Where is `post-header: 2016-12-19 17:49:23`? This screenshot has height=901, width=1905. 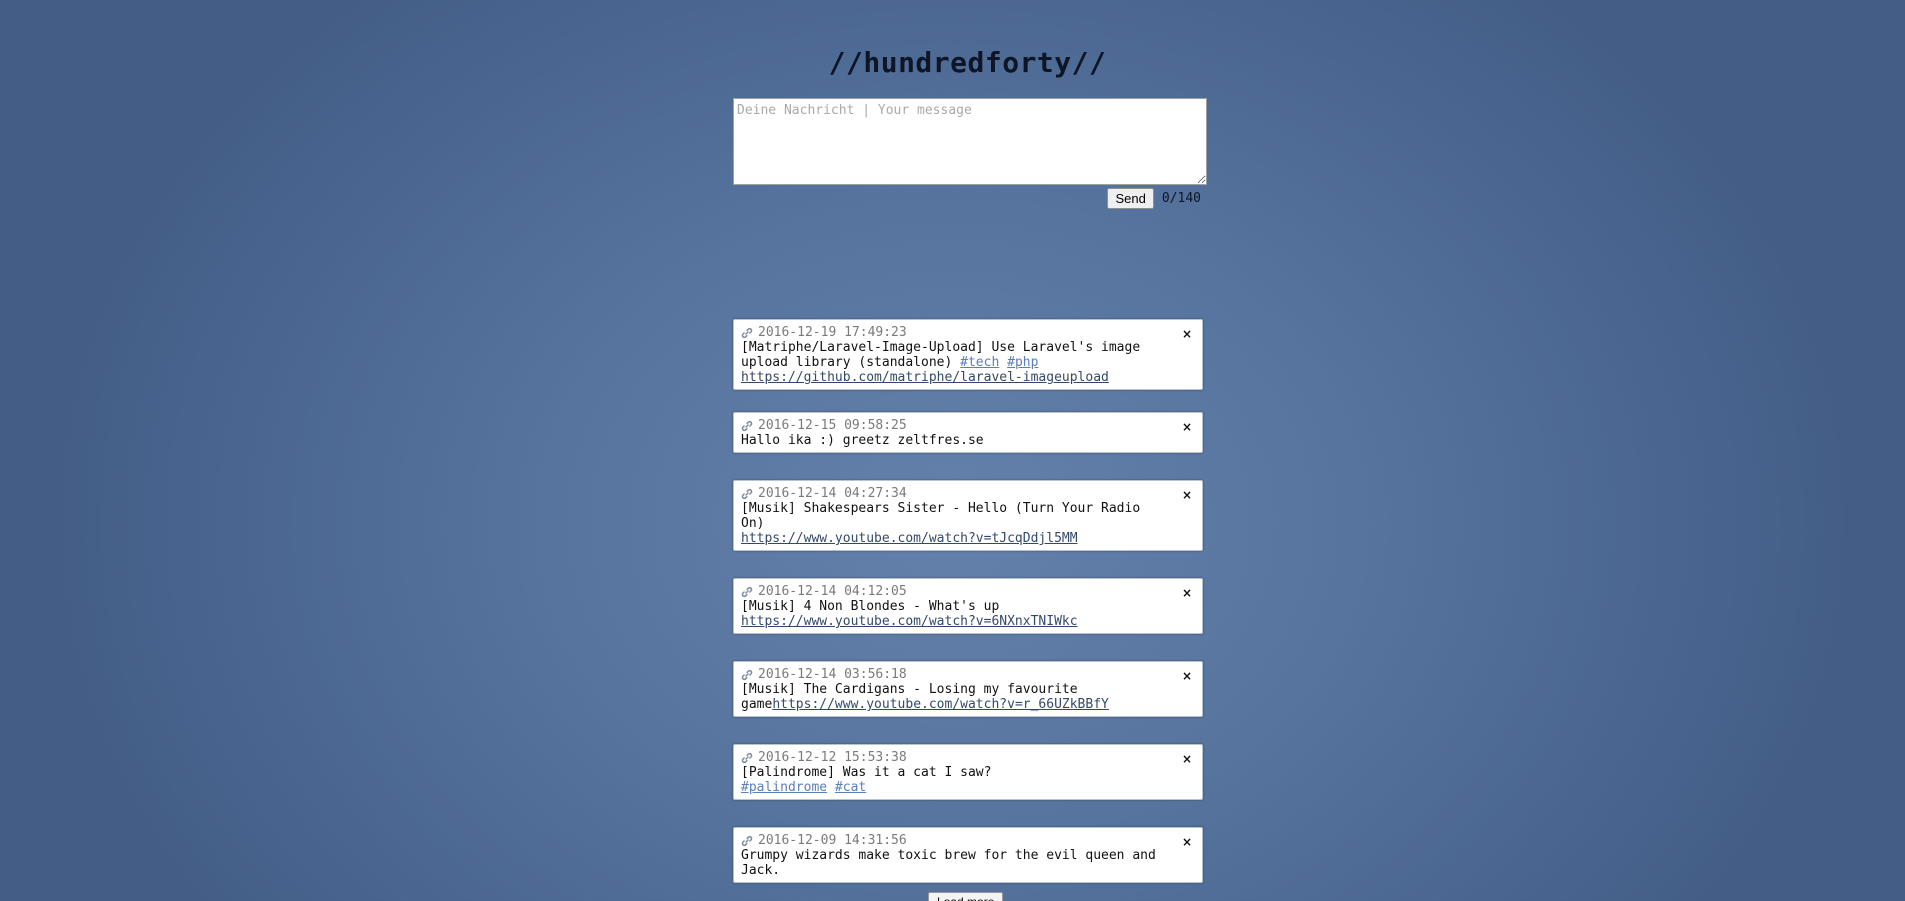
post-header: 2016-12-19 17:49:23 is located at coordinates (968, 332).